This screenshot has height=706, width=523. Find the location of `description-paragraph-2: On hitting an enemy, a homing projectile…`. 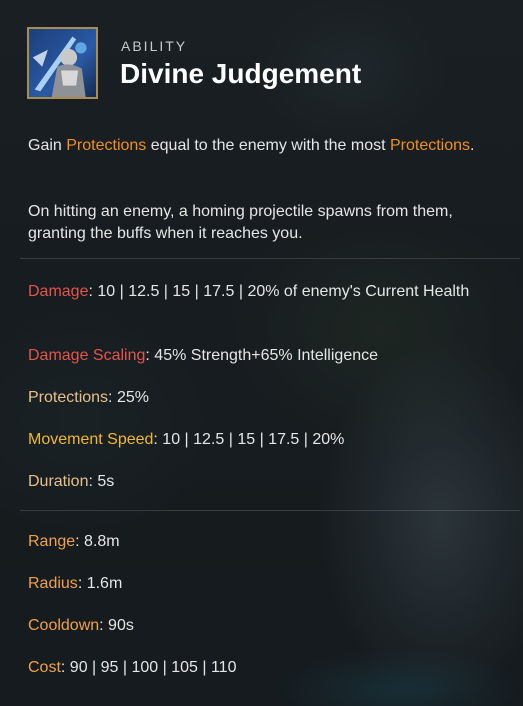

description-paragraph-2: On hitting an enemy, a homing projectile… is located at coordinates (240, 222).